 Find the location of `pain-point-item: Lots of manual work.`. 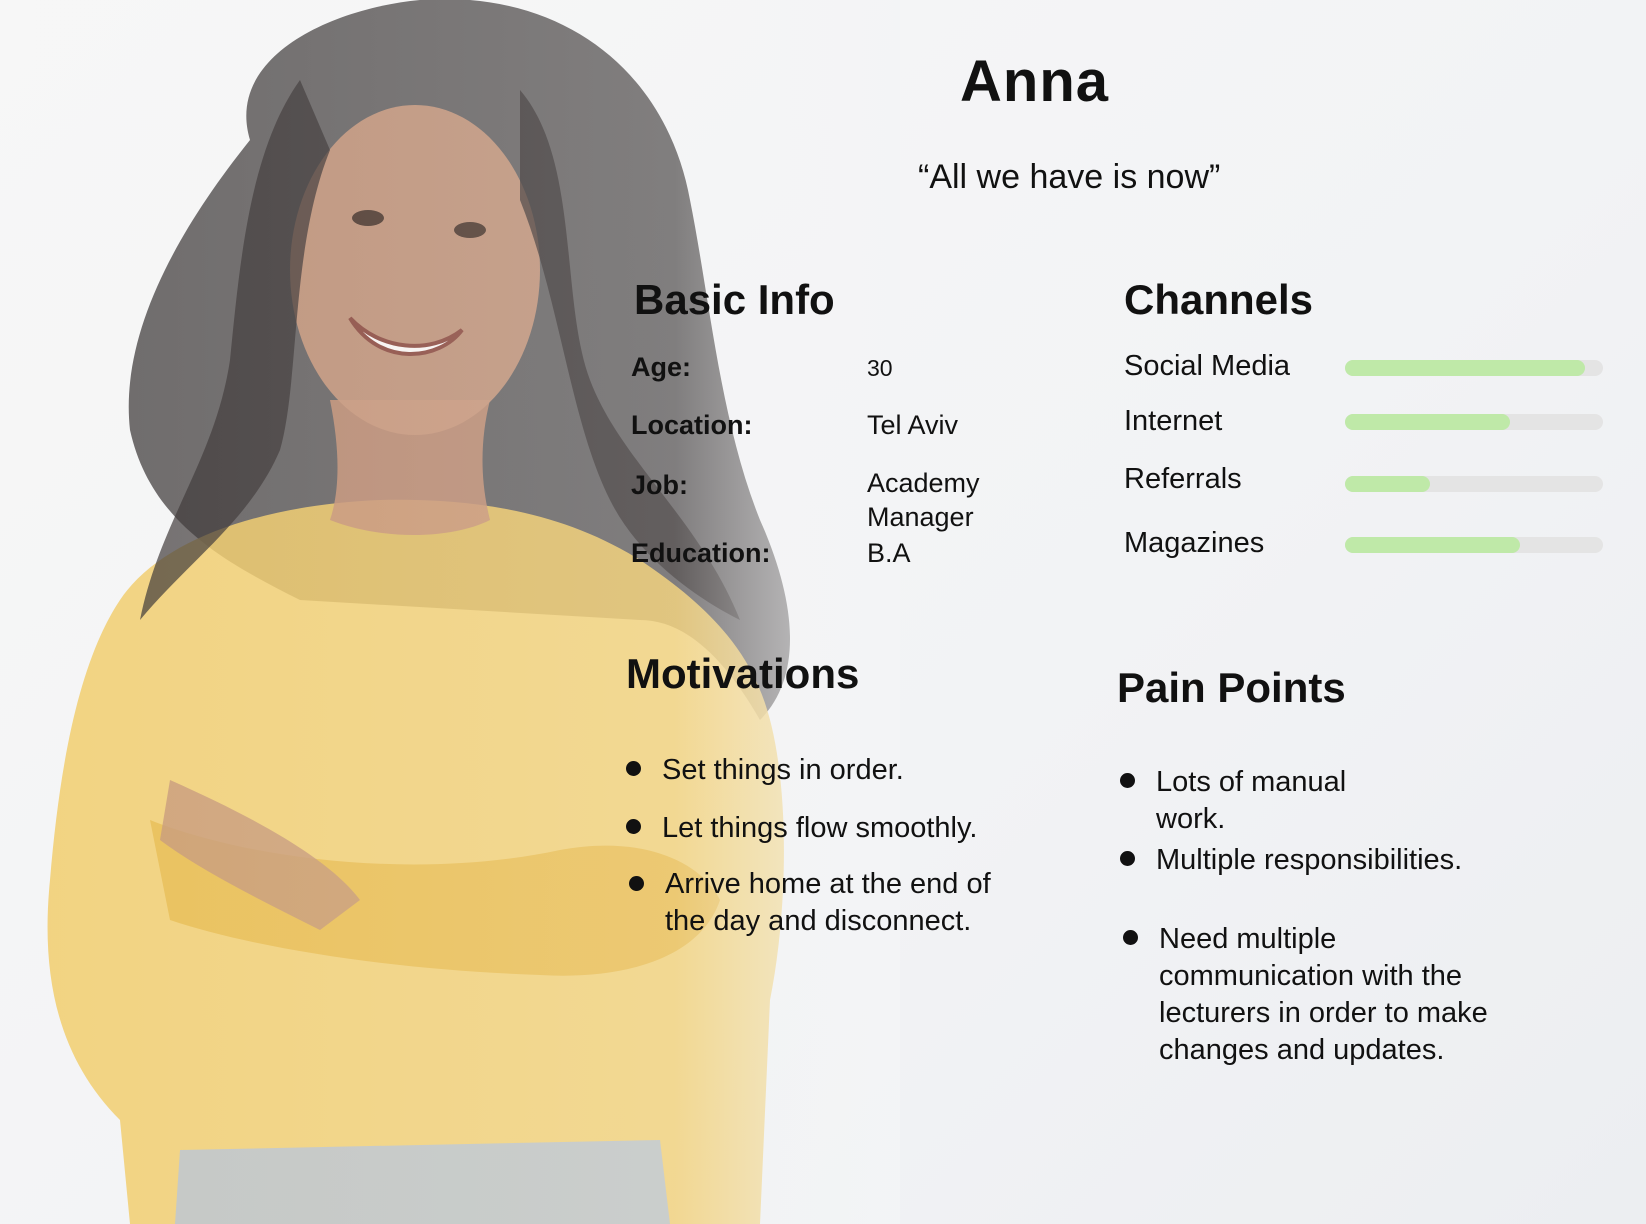

pain-point-item: Lots of manual work. is located at coordinates (1251, 800).